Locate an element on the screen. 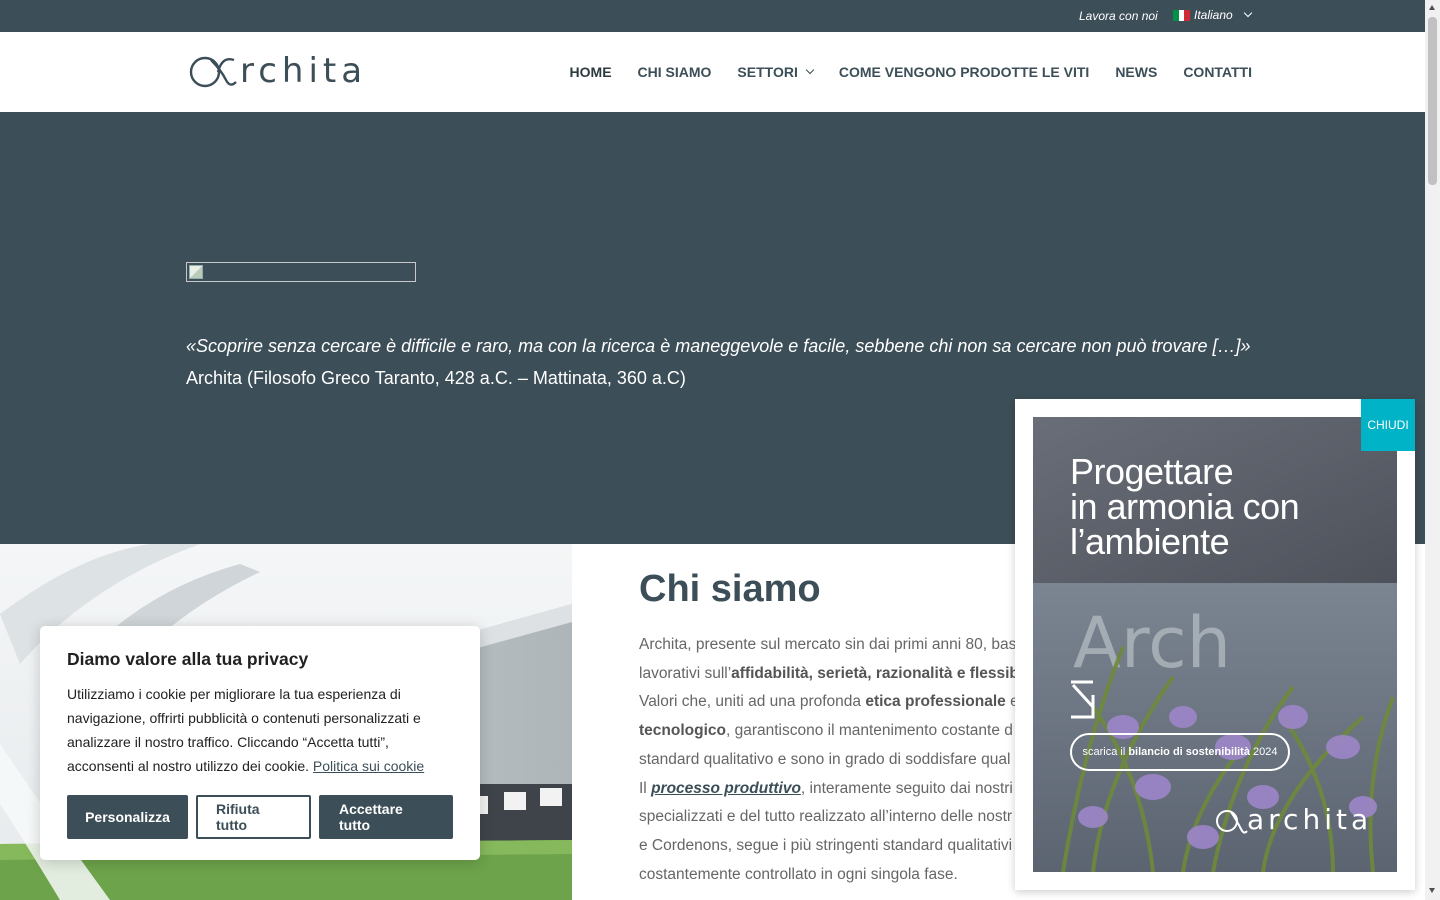 This screenshot has height=900, width=1440. popup-heading-line: in armonia con is located at coordinates (1185, 506).